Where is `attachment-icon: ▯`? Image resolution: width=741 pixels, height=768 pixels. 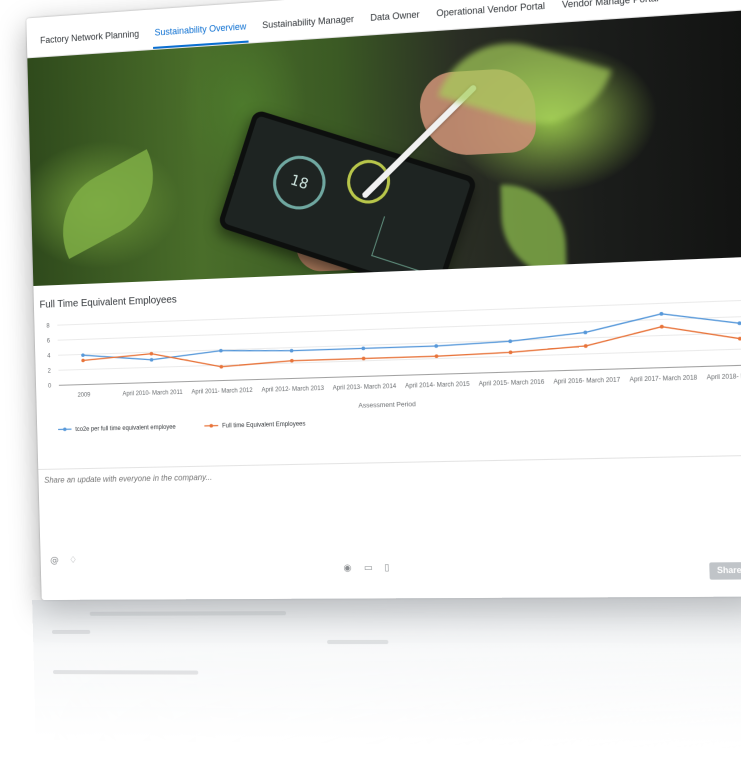
attachment-icon: ▯ is located at coordinates (386, 568).